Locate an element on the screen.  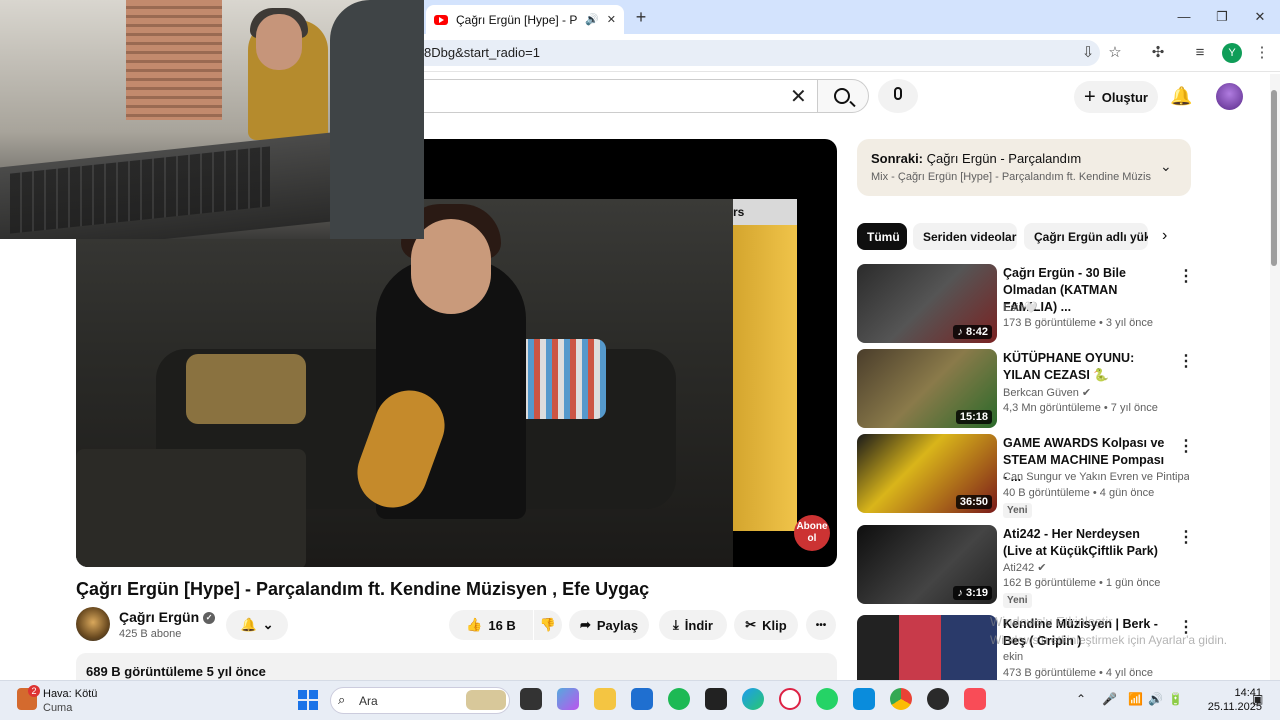
download-button: ⤓ İndir is located at coordinates (693, 625).